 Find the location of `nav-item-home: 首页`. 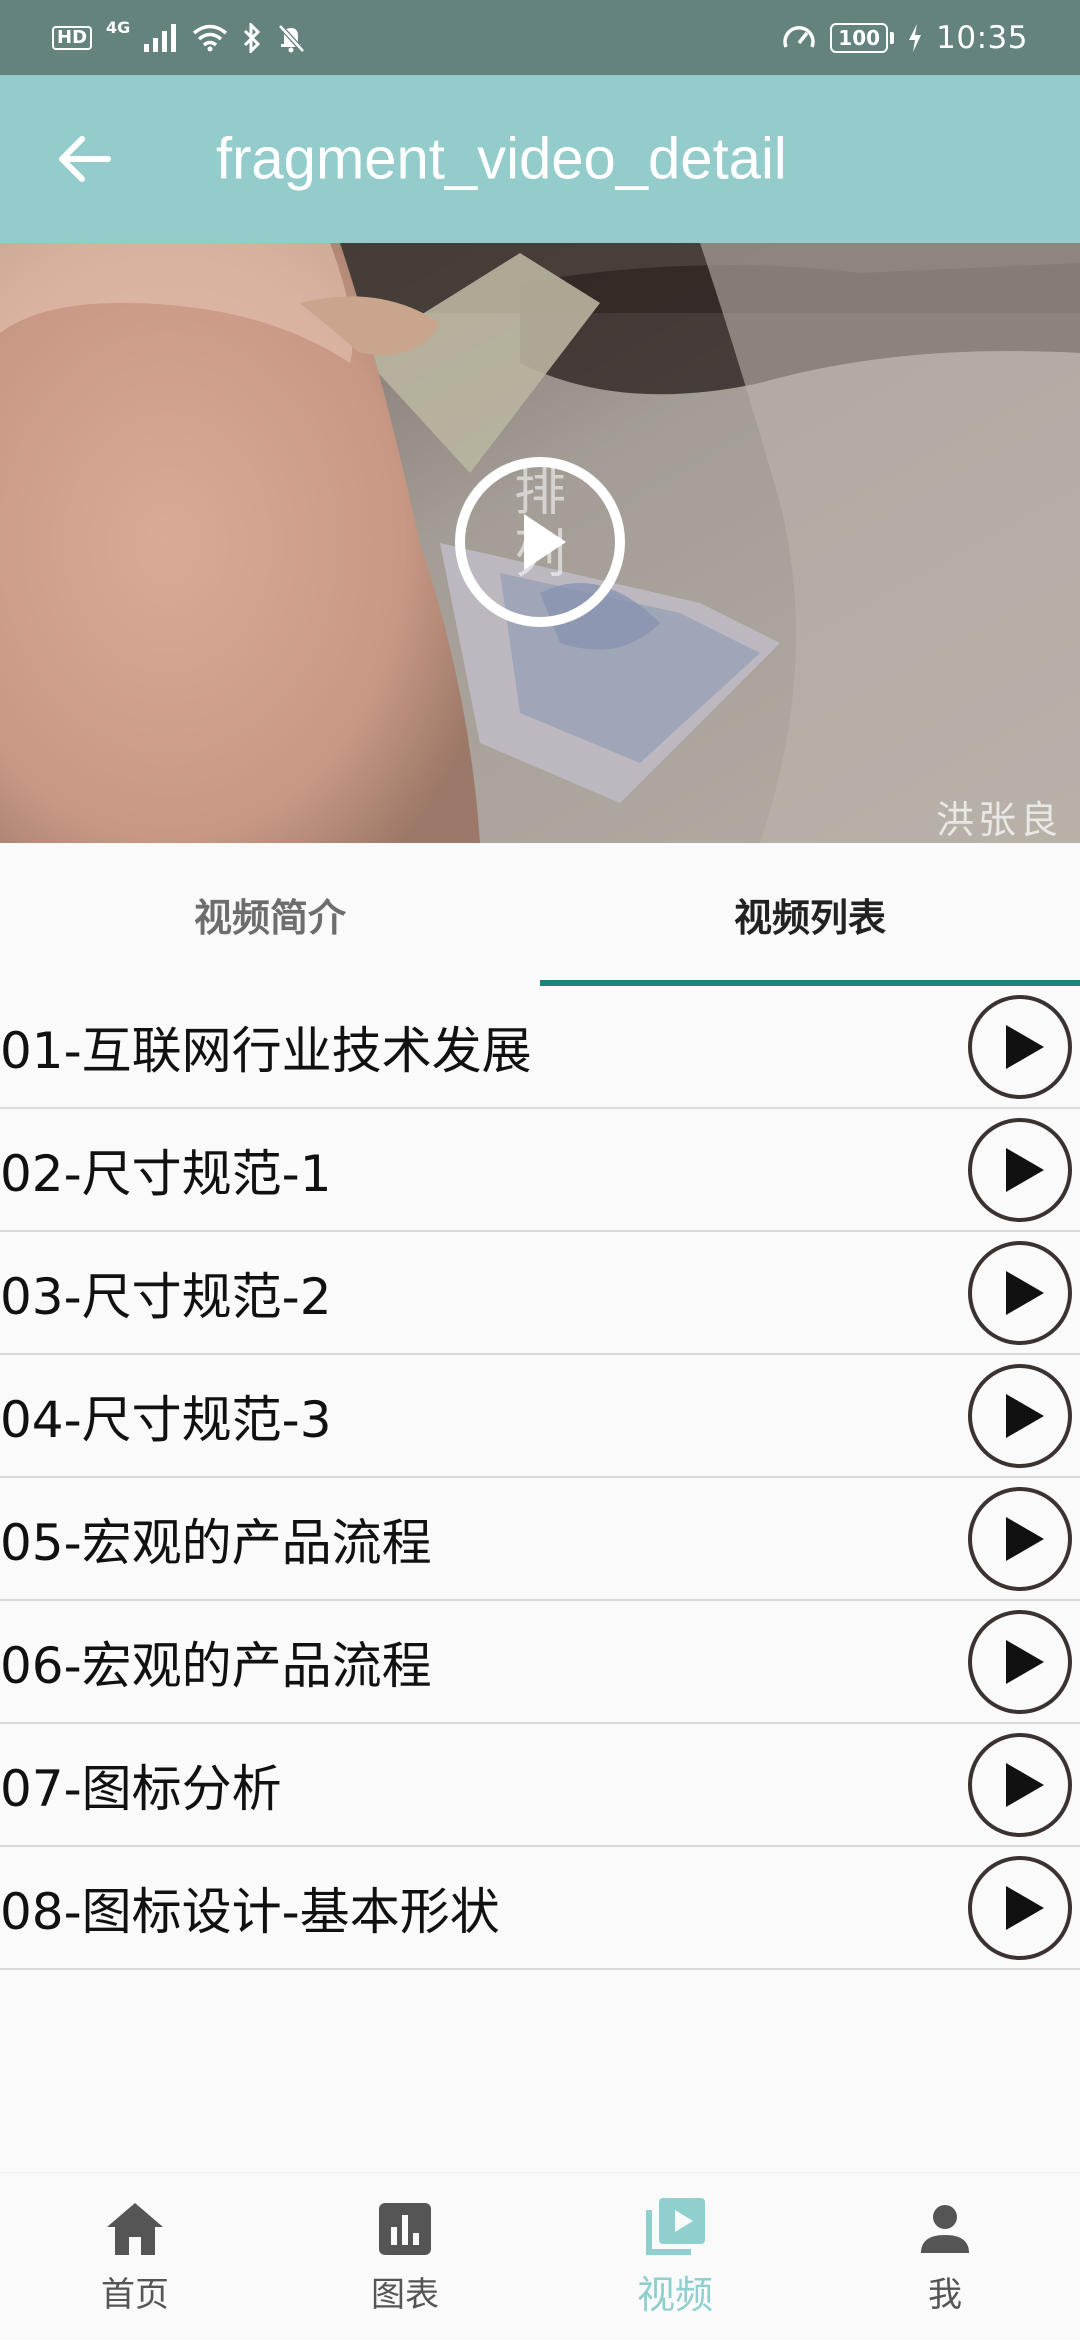

nav-item-home: 首页 is located at coordinates (135, 2256).